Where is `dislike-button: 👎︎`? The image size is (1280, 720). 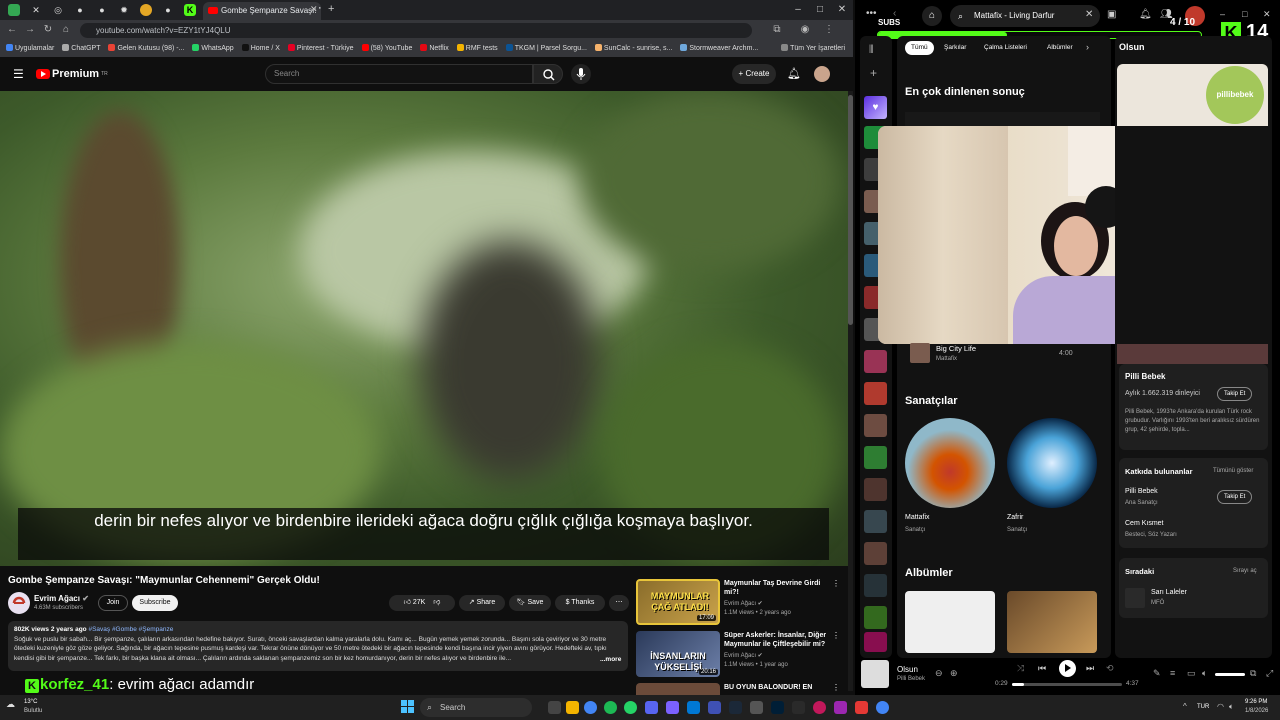
dislike-button: 👎︎ is located at coordinates (436, 602).